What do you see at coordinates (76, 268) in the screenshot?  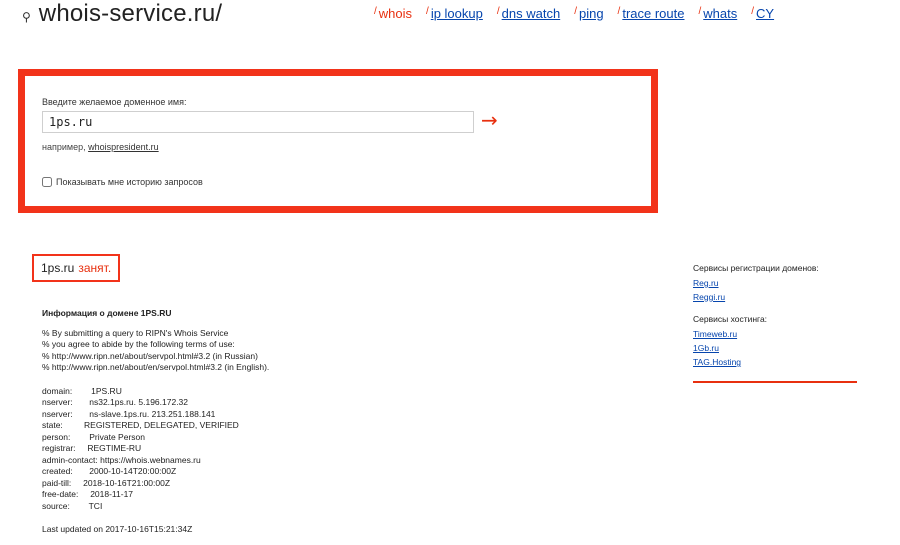 I see `domain-status: 1ps.ru занят.` at bounding box center [76, 268].